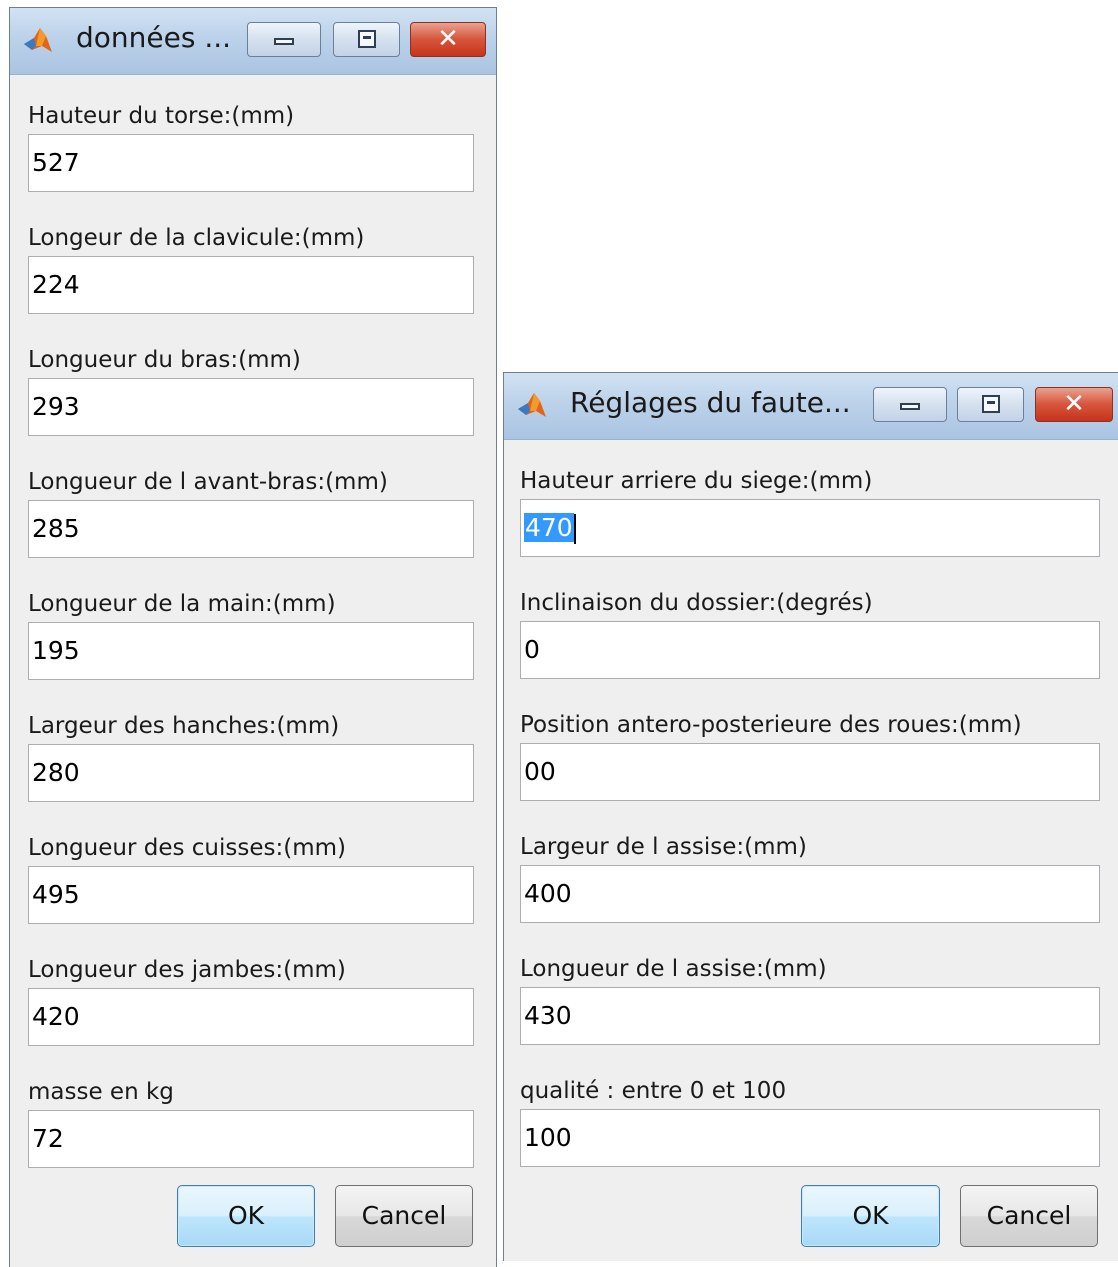 The height and width of the screenshot is (1267, 1118). What do you see at coordinates (673, 969) in the screenshot?
I see `field-label: Longueur de l assise:(mm)` at bounding box center [673, 969].